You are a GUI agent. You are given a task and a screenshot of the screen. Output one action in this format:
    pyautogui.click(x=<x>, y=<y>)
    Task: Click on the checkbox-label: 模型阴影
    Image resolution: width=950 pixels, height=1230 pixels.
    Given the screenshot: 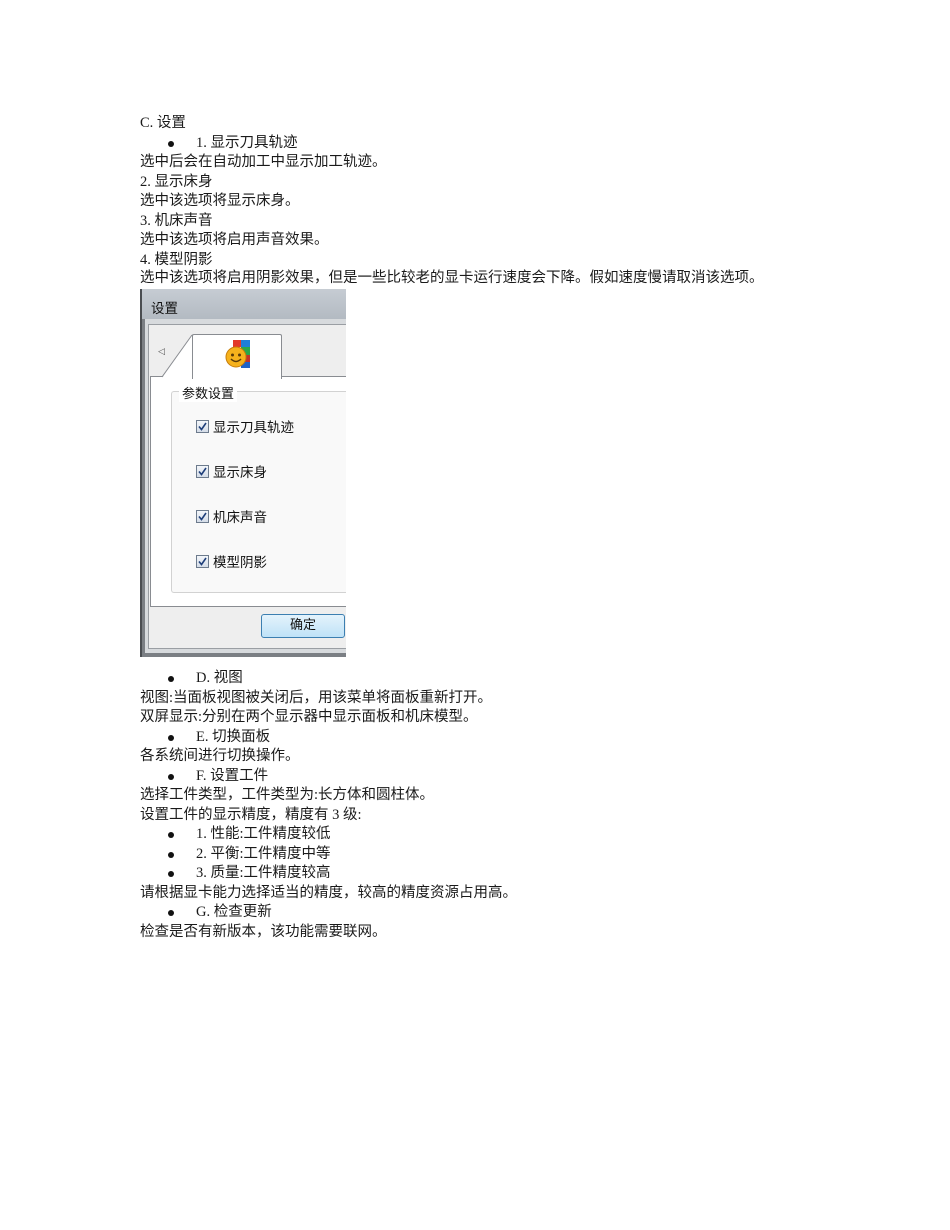 What is the action you would take?
    pyautogui.click(x=240, y=563)
    